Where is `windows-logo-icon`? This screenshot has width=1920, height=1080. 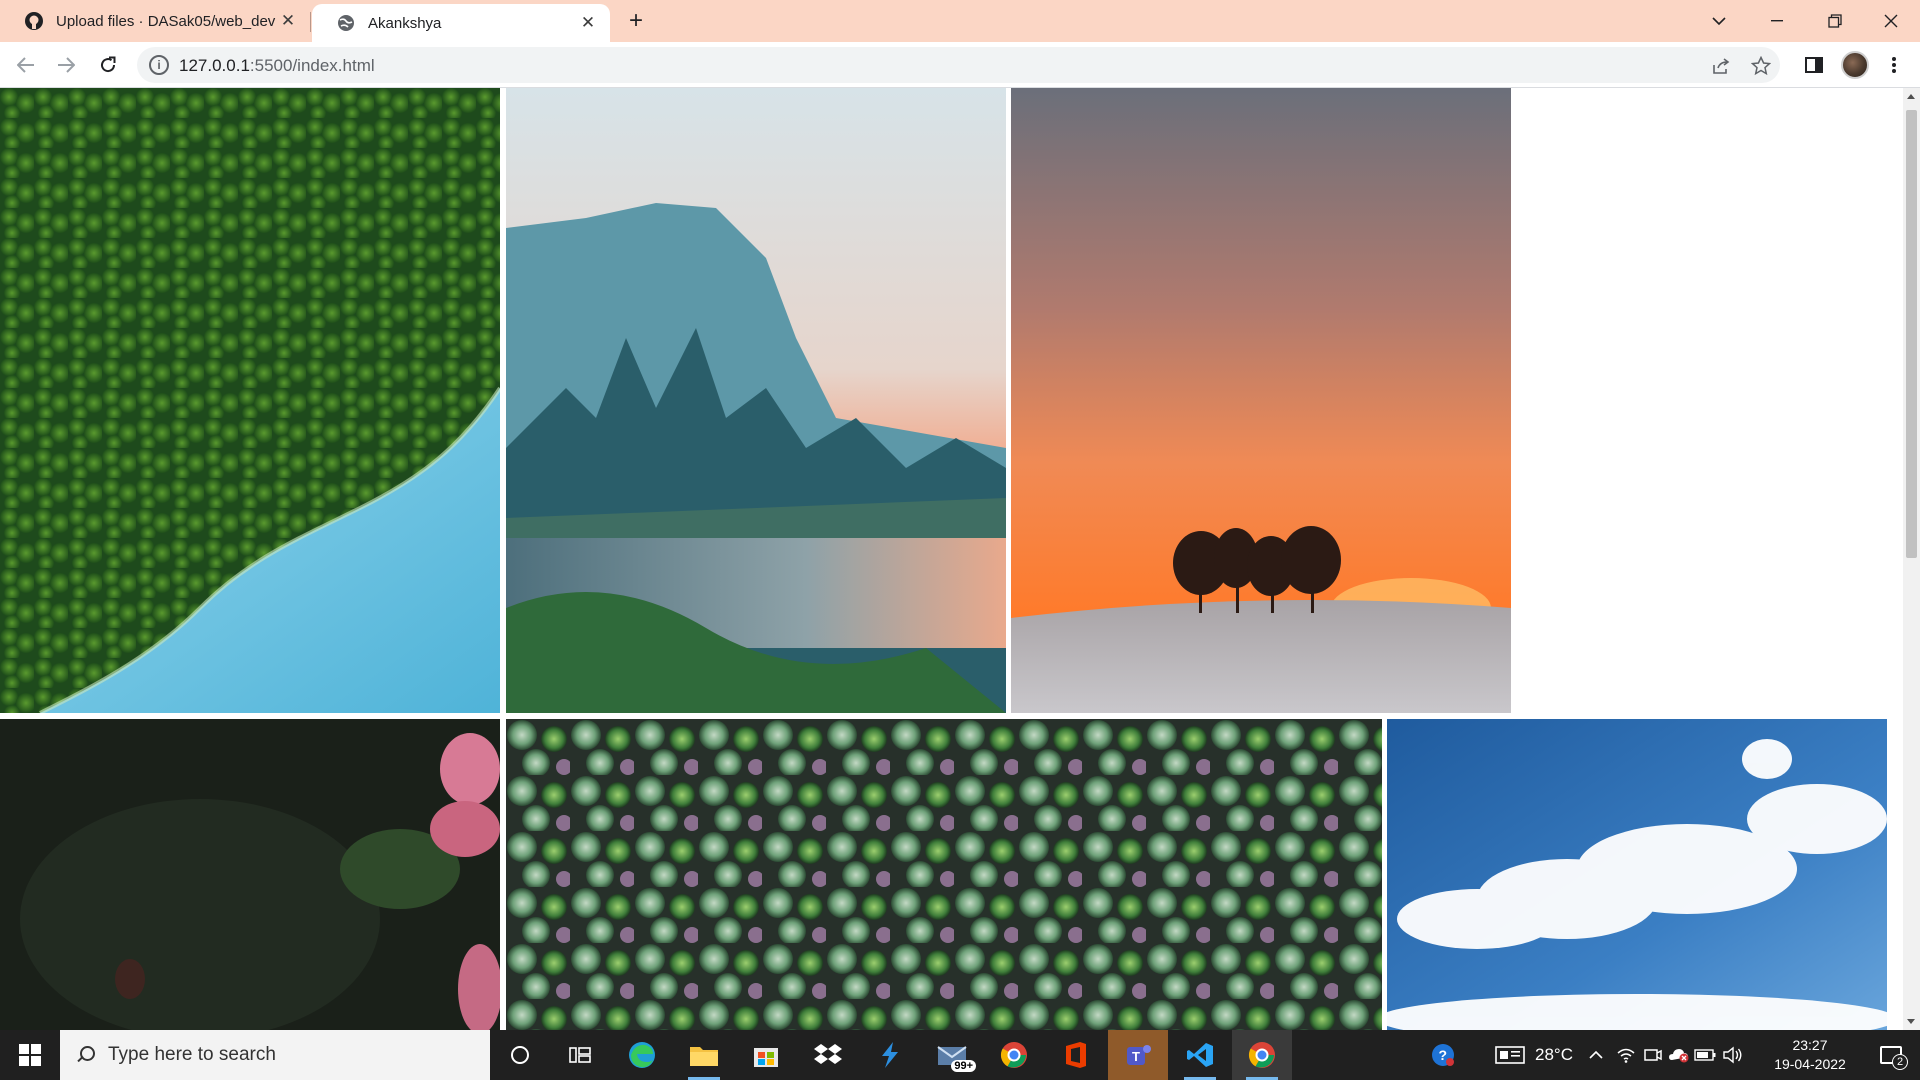 windows-logo-icon is located at coordinates (30, 1055).